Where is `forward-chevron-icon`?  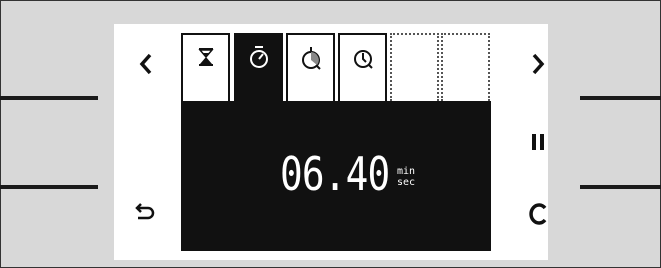 forward-chevron-icon is located at coordinates (538, 64).